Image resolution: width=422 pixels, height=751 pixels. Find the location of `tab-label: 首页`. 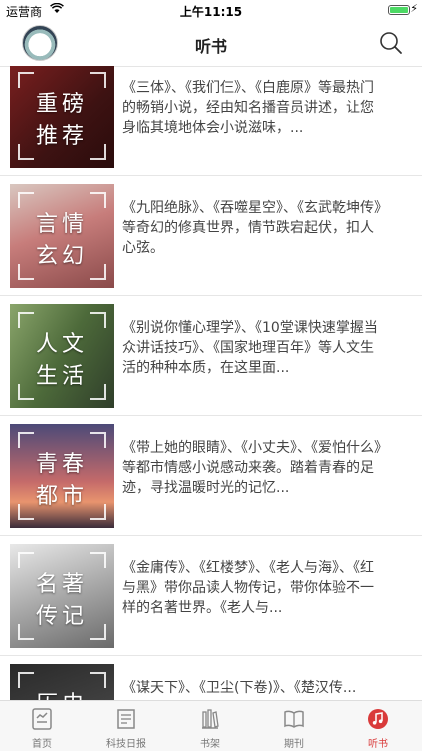

tab-label: 首页 is located at coordinates (42, 744).